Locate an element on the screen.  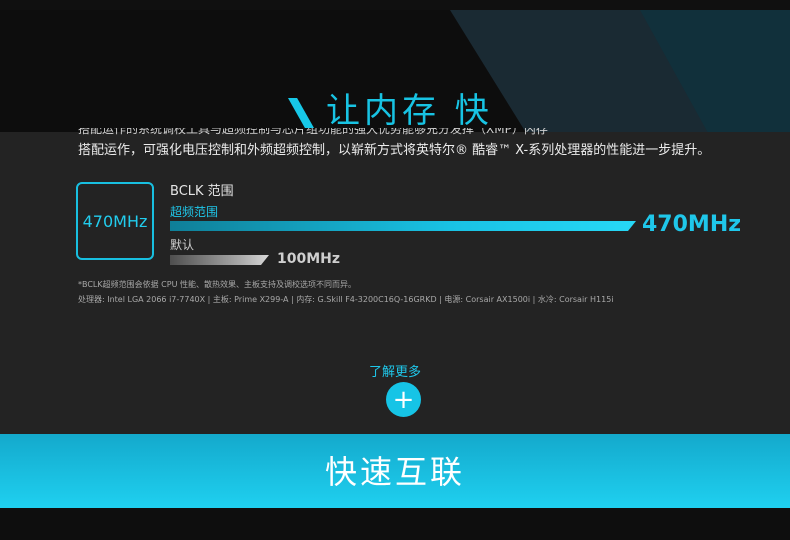
freq-badge-label: 470MHz is located at coordinates (115, 221).